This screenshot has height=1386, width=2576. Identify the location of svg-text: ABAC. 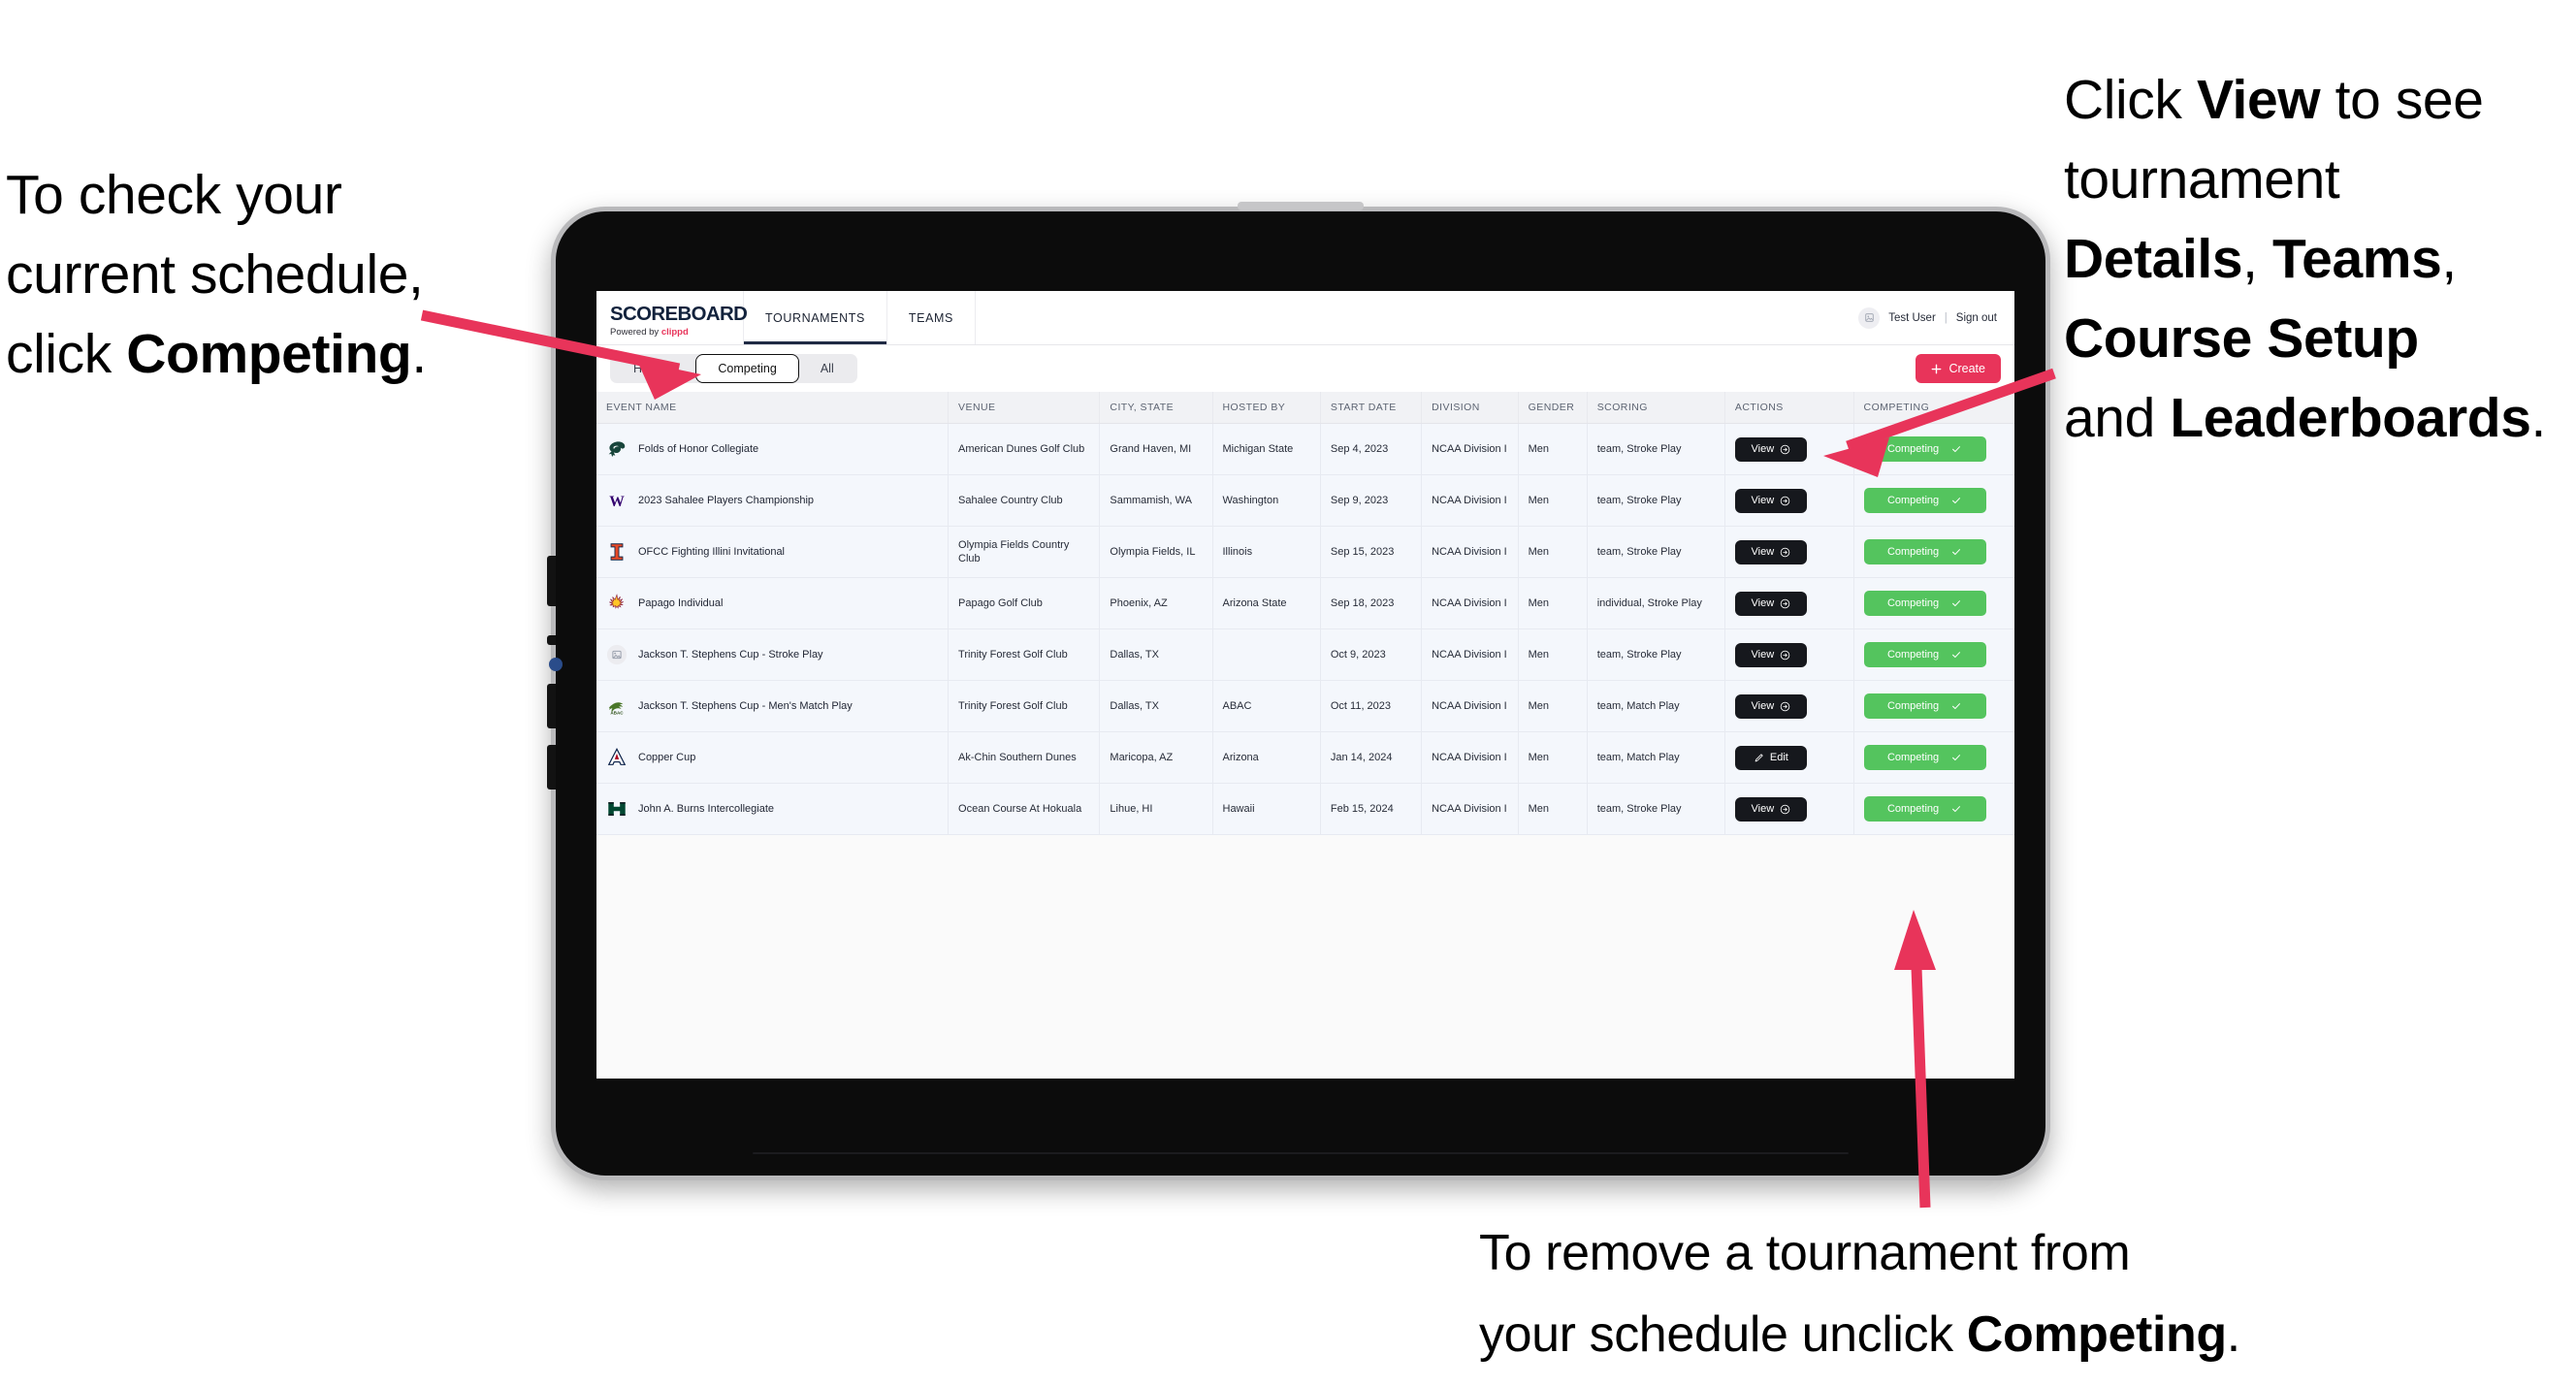
(617, 712).